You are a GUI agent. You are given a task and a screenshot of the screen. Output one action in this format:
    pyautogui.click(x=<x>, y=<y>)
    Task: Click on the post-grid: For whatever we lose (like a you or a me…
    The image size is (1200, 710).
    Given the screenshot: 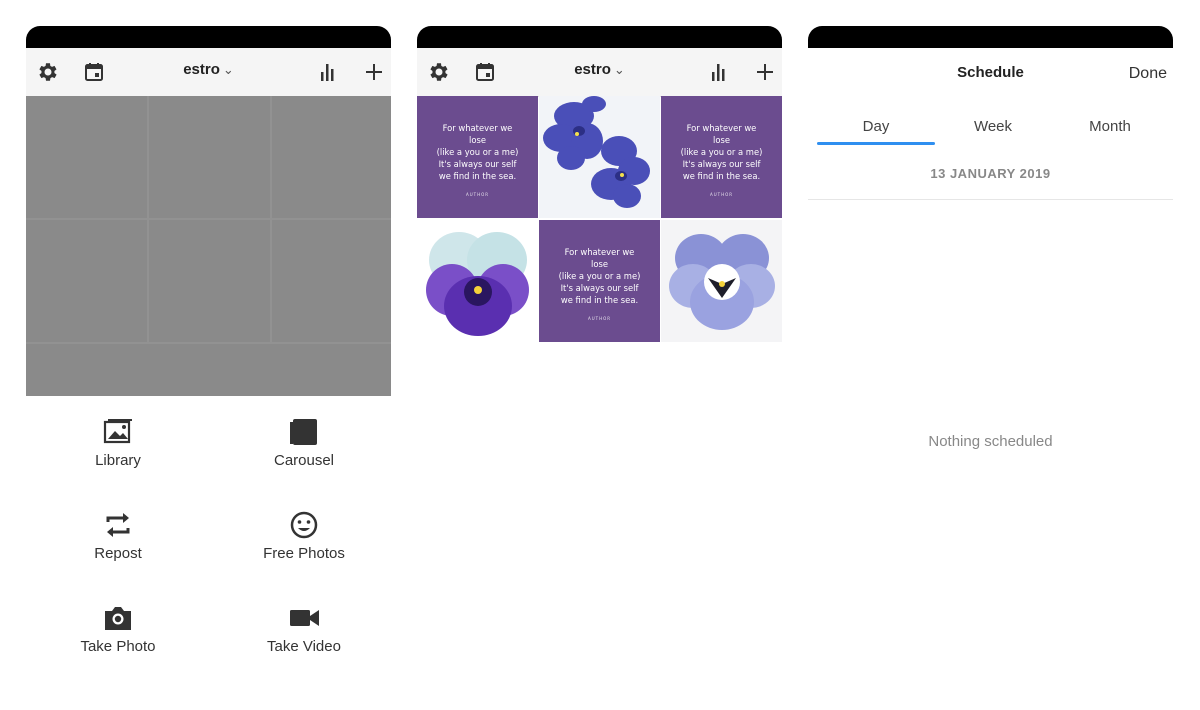 What is the action you would take?
    pyautogui.click(x=599, y=219)
    